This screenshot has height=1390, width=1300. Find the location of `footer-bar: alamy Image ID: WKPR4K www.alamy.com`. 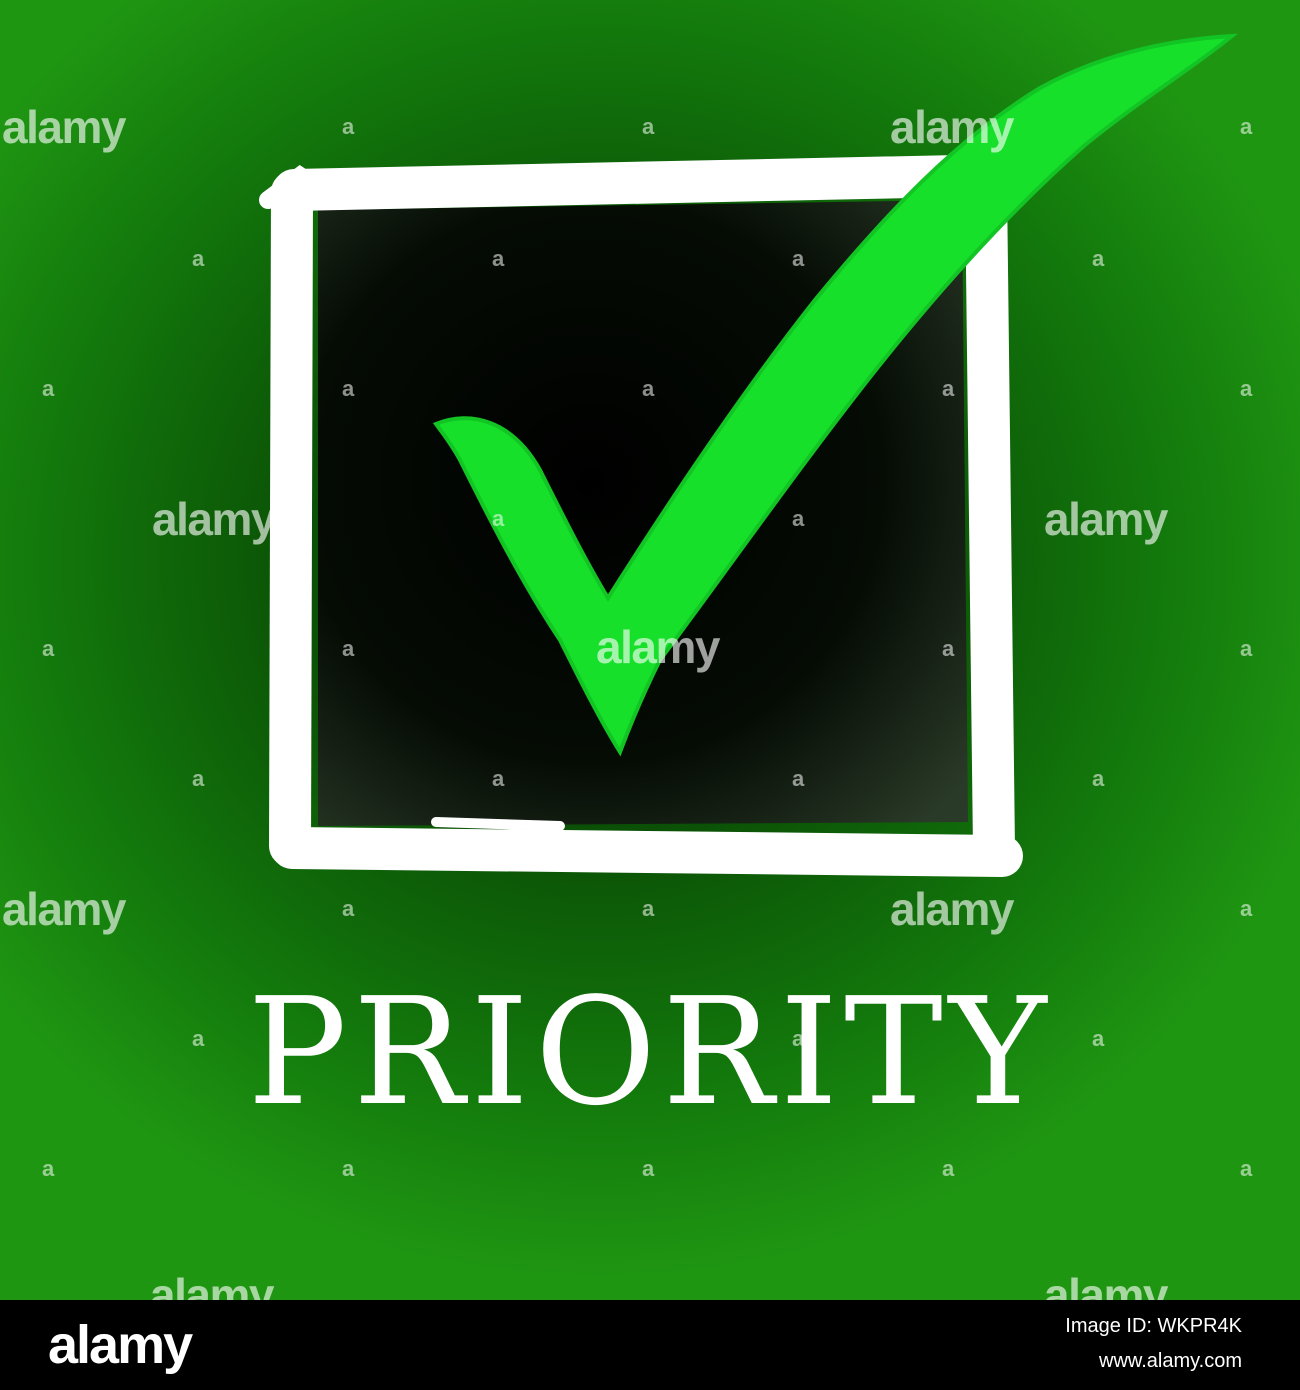

footer-bar: alamy Image ID: WKPR4K www.alamy.com is located at coordinates (650, 1345).